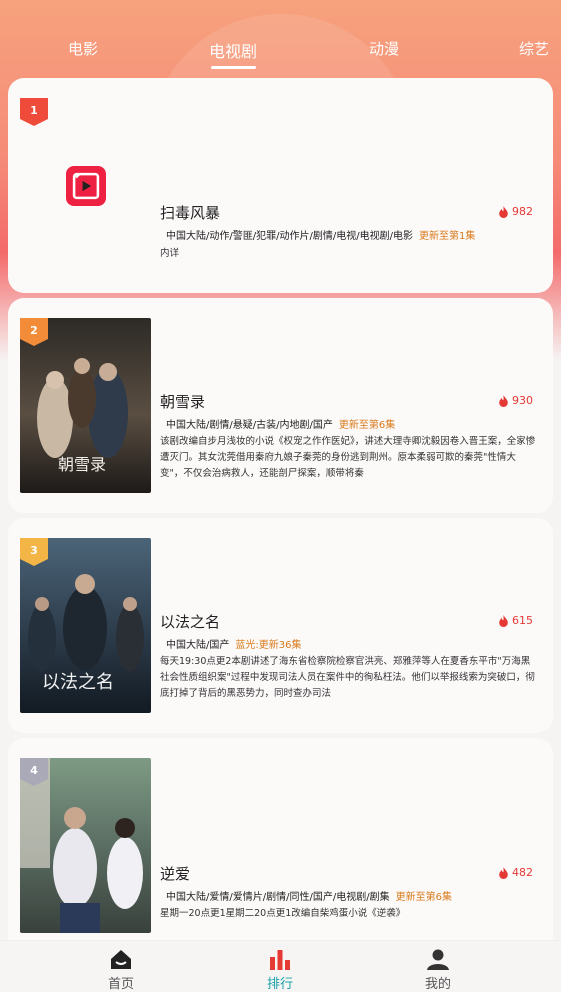 This screenshot has width=561, height=992. Describe the element at coordinates (278, 897) in the screenshot. I see `genre-tags: 中国大陆/爱情/爱情片/剧情/同性/国产/电视剧/剧集` at that location.